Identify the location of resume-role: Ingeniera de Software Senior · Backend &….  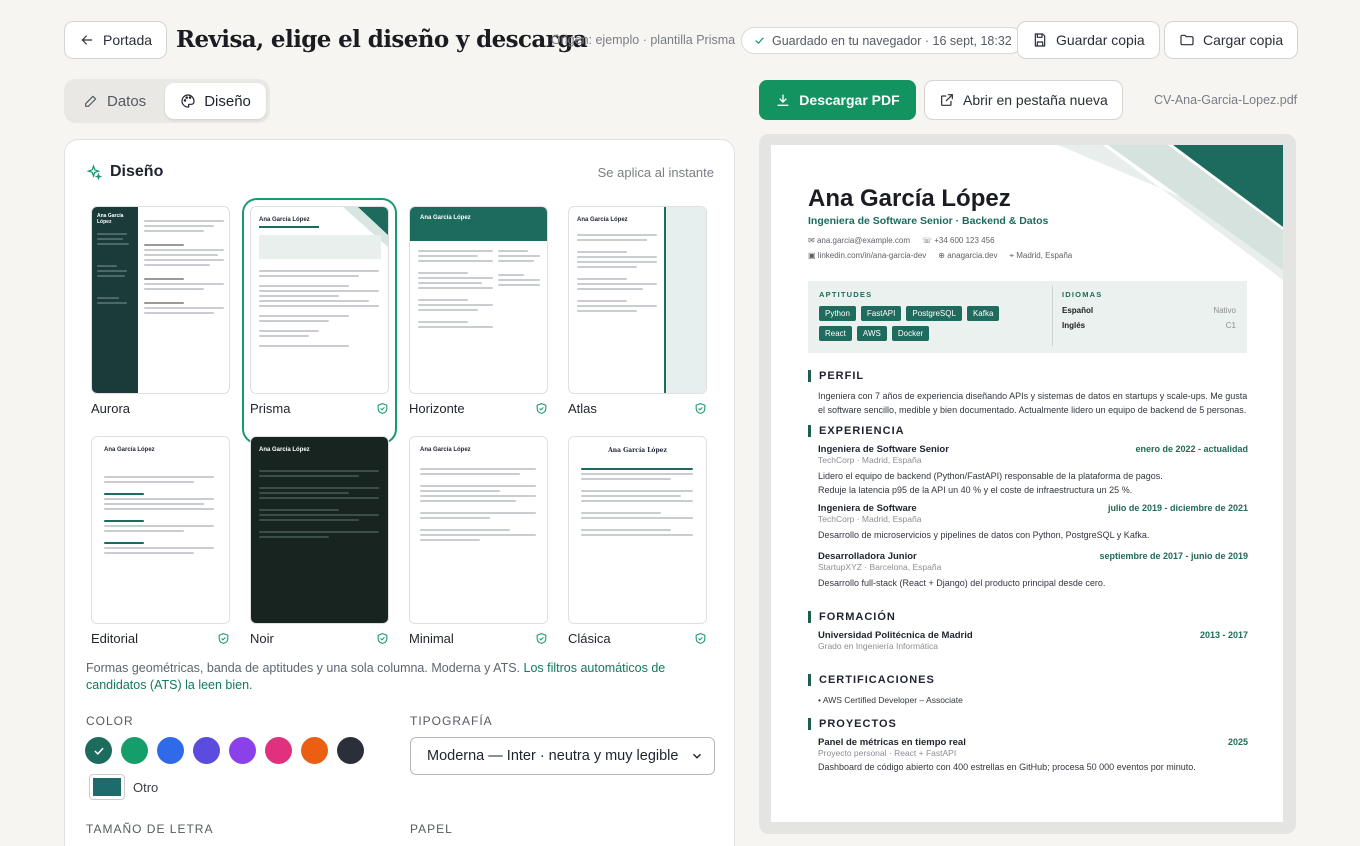
(928, 221).